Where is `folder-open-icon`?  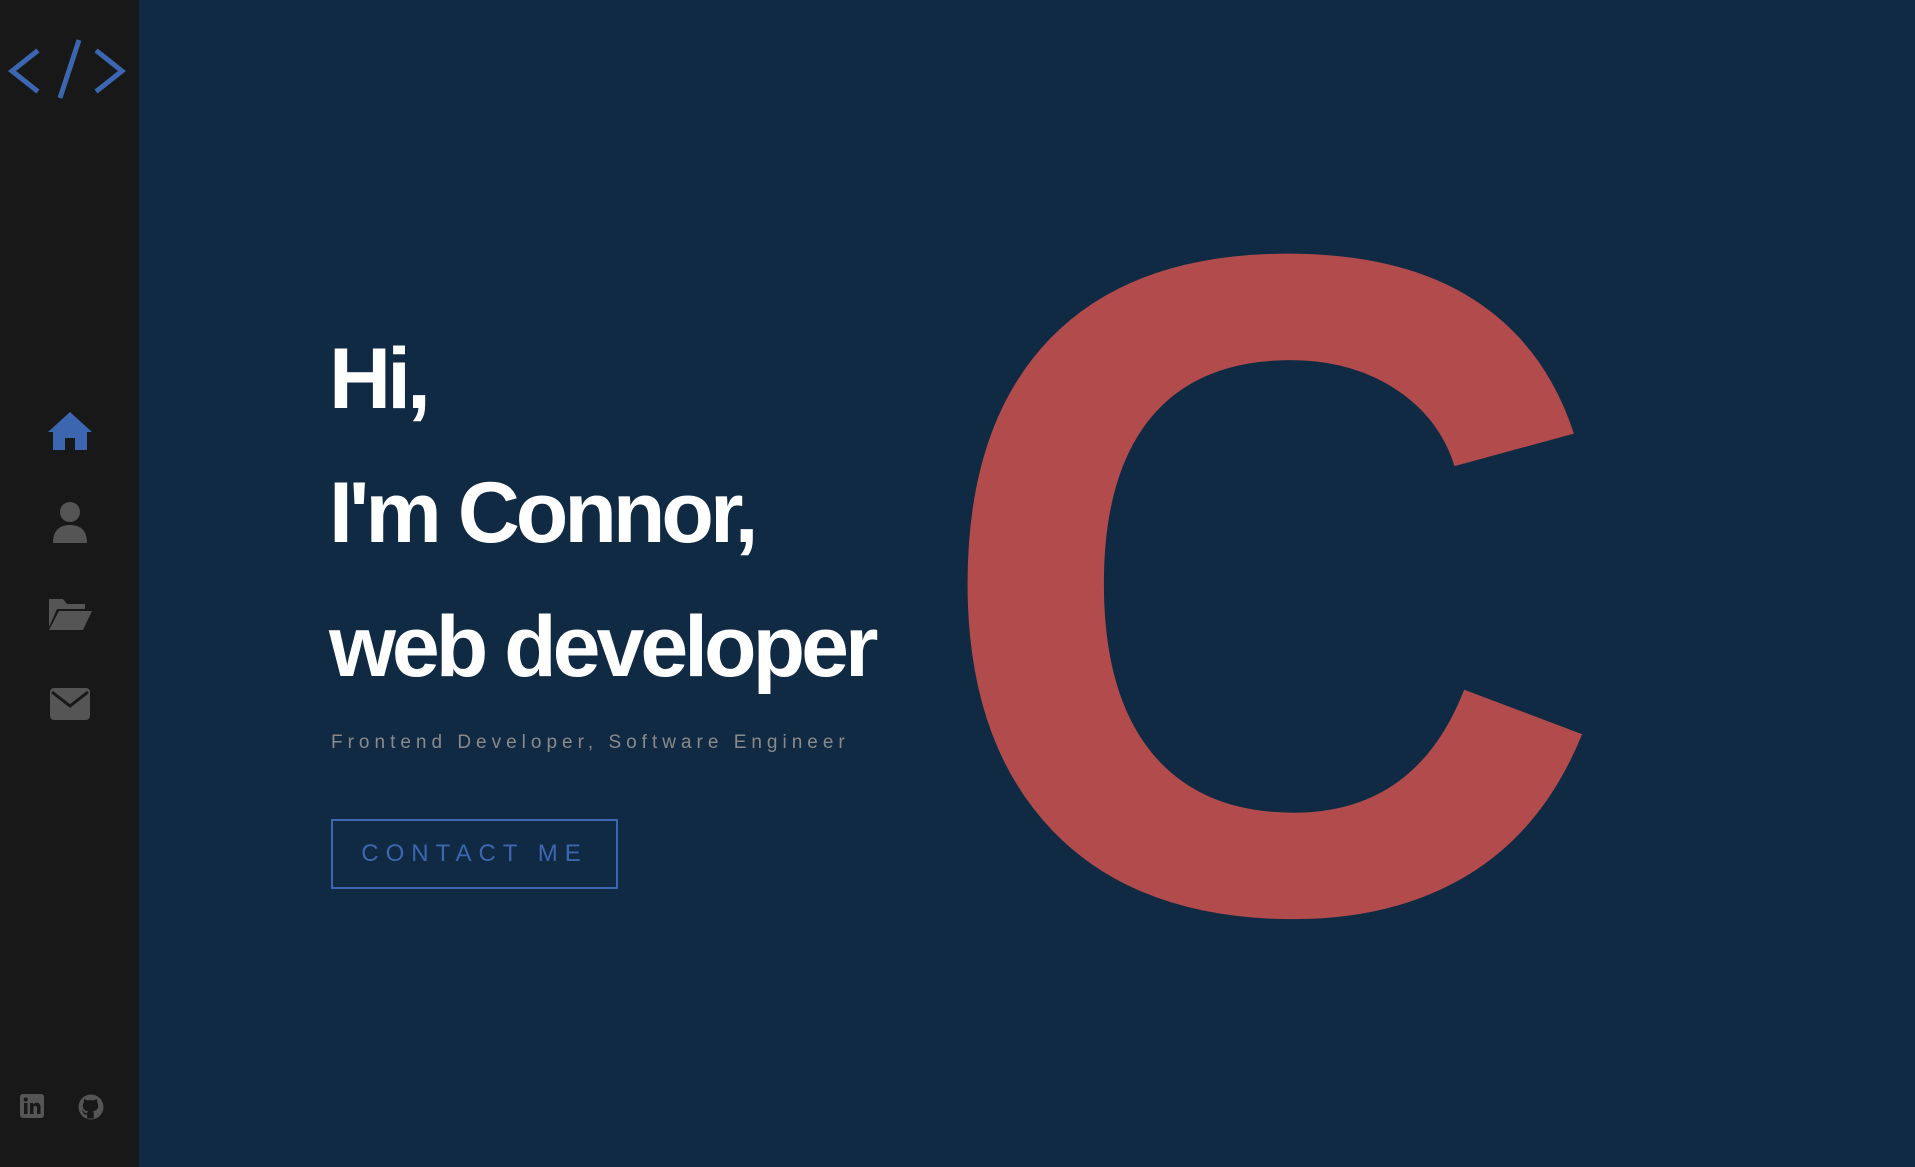
folder-open-icon is located at coordinates (70, 613).